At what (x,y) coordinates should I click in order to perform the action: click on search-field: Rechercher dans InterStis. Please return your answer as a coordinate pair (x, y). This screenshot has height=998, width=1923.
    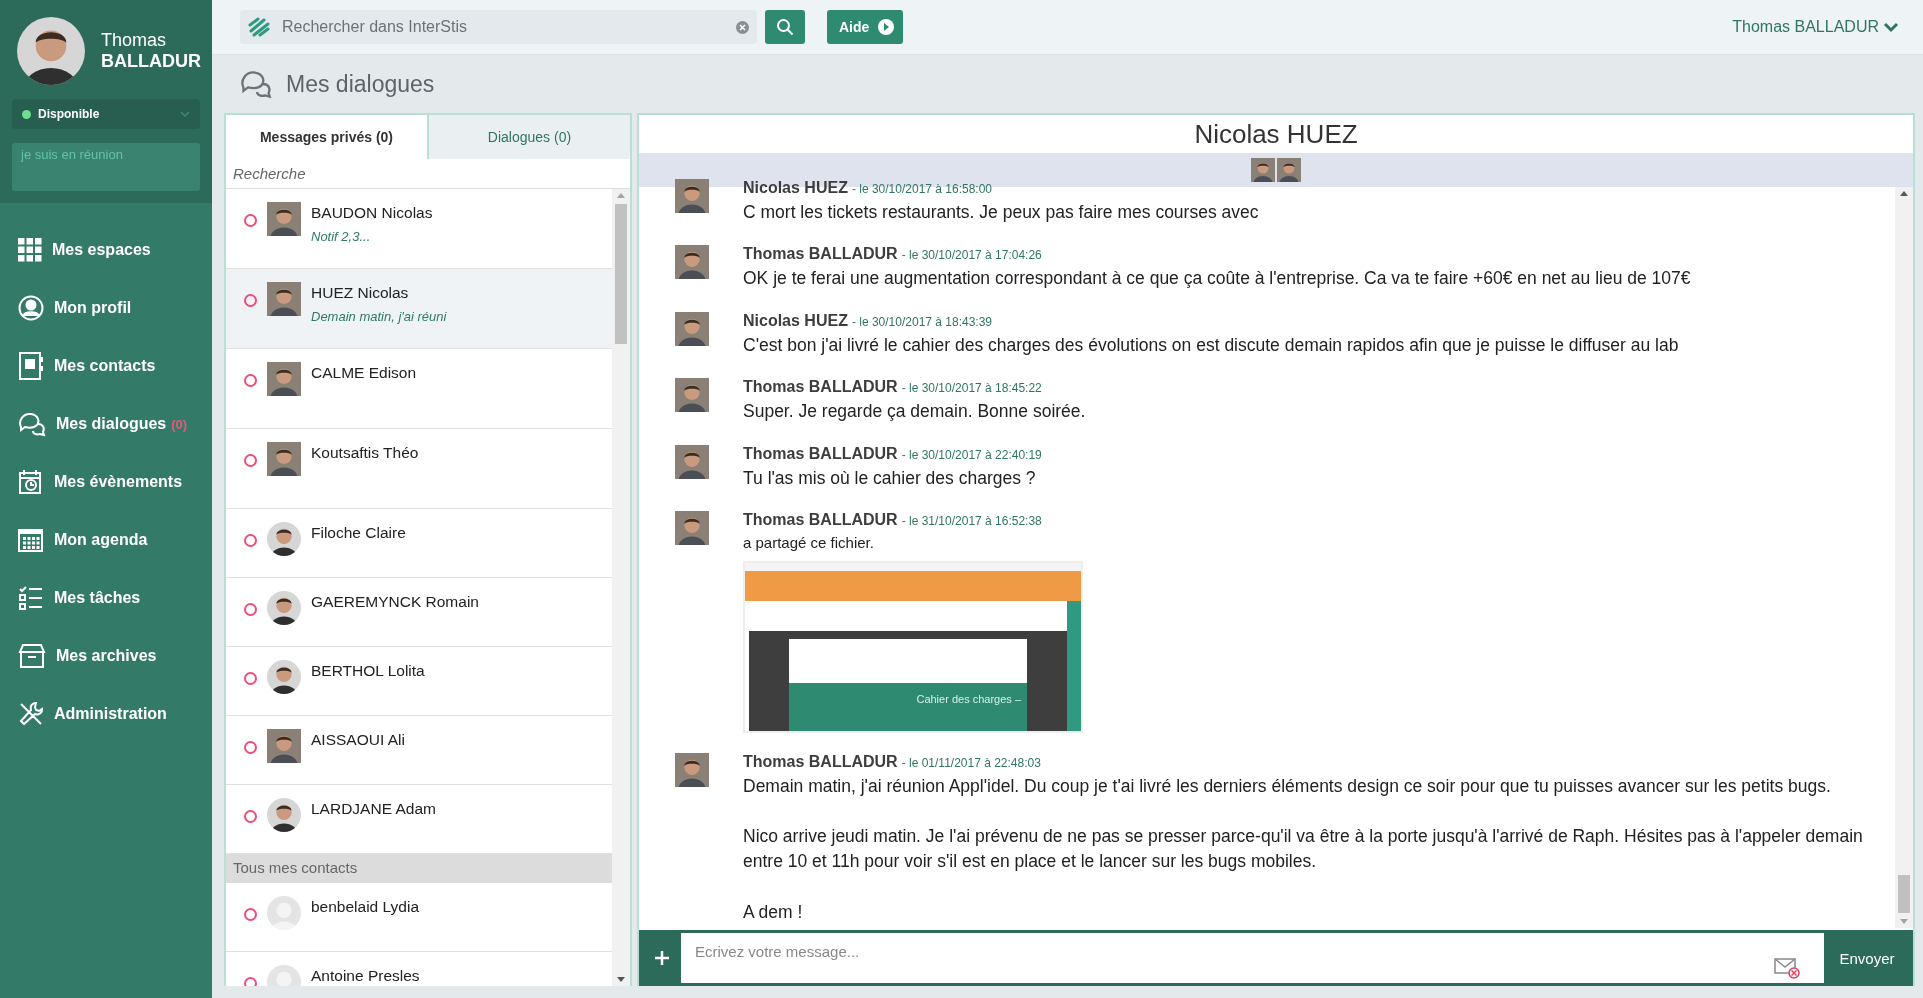
    Looking at the image, I should click on (498, 27).